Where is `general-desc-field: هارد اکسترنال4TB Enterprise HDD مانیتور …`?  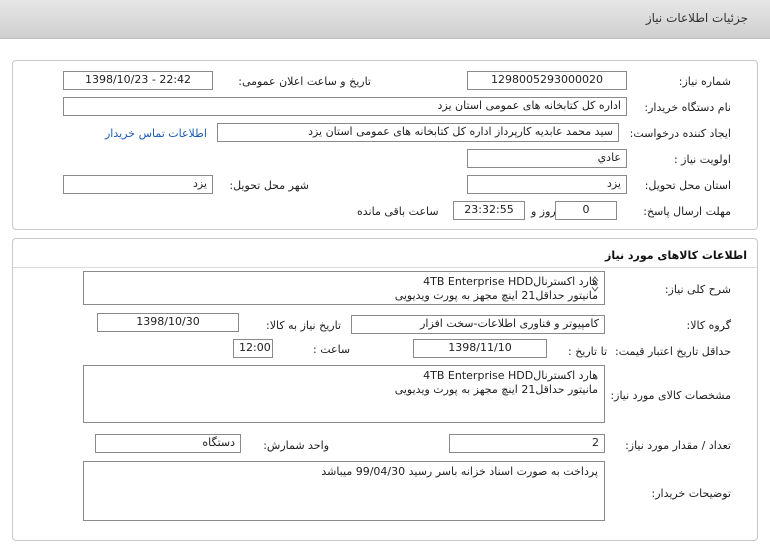 general-desc-field: هارد اکسترنال4TB Enterprise HDD مانیتور … is located at coordinates (344, 288).